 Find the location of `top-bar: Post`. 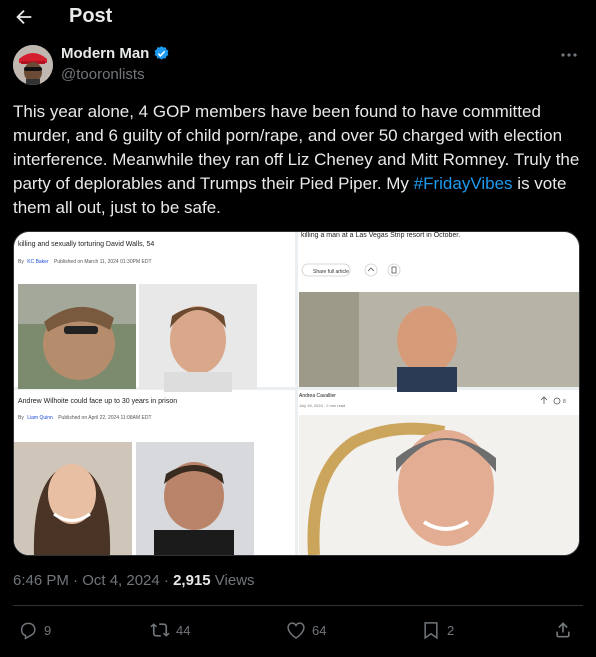

top-bar: Post is located at coordinates (298, 17).